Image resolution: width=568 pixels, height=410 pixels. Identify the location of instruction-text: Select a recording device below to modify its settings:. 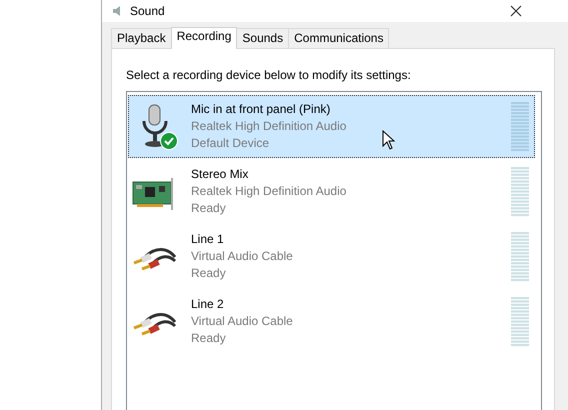
(269, 75).